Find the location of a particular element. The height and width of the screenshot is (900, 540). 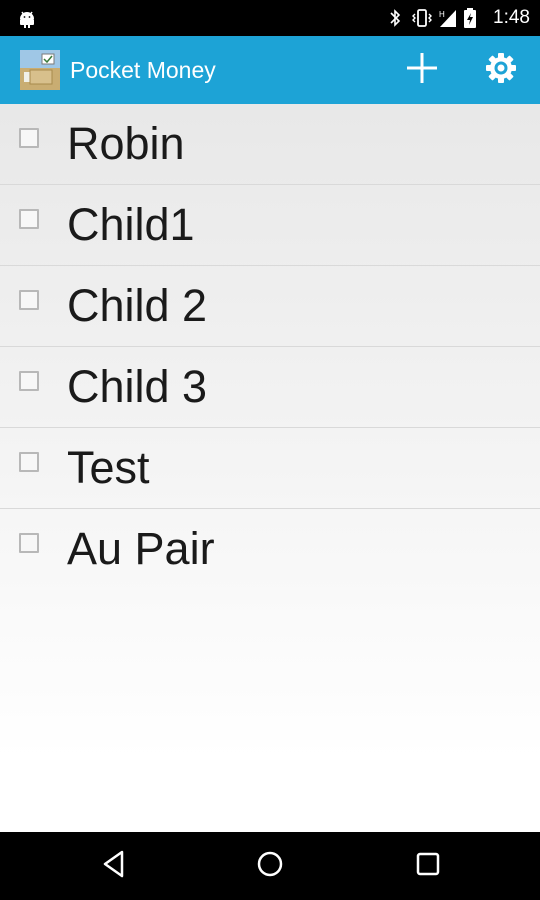

list-item-label: Test is located at coordinates (108, 467).